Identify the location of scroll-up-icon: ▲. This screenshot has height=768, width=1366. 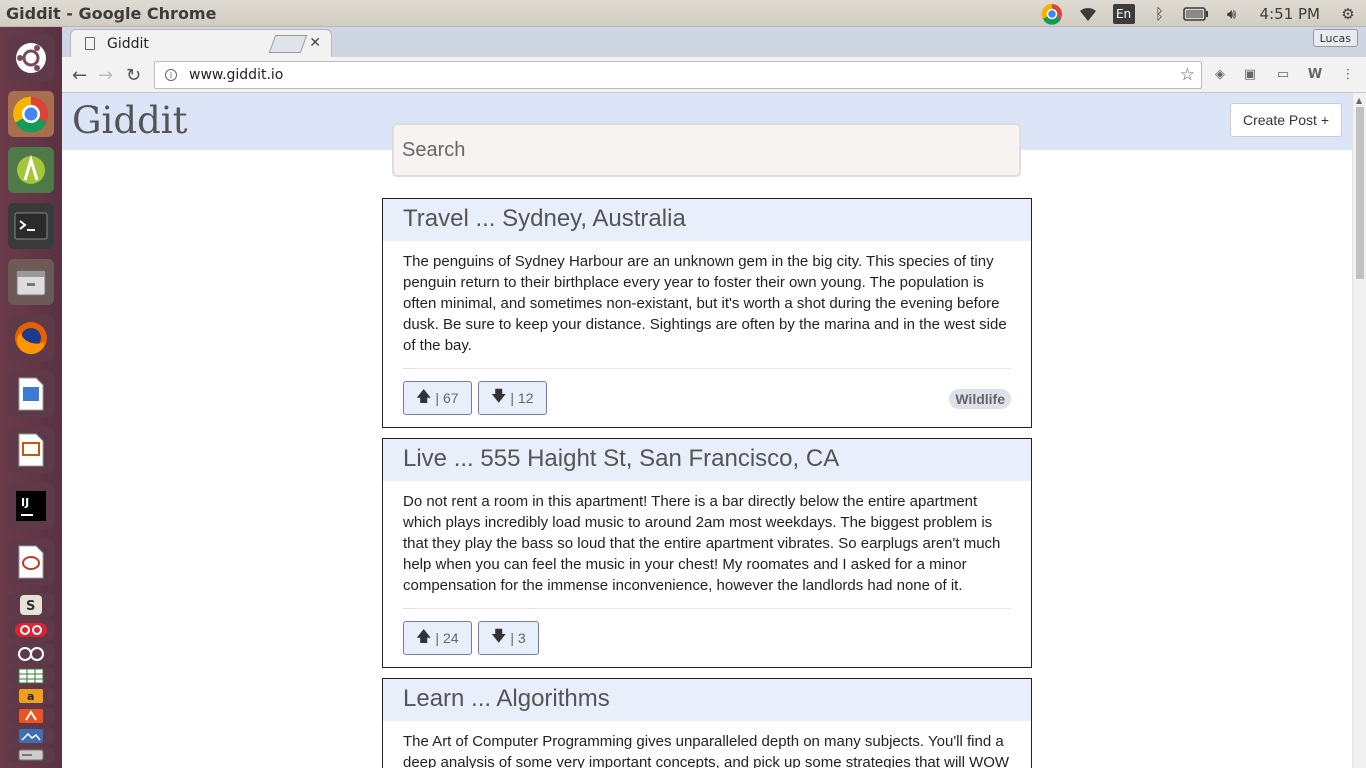
(1359, 100).